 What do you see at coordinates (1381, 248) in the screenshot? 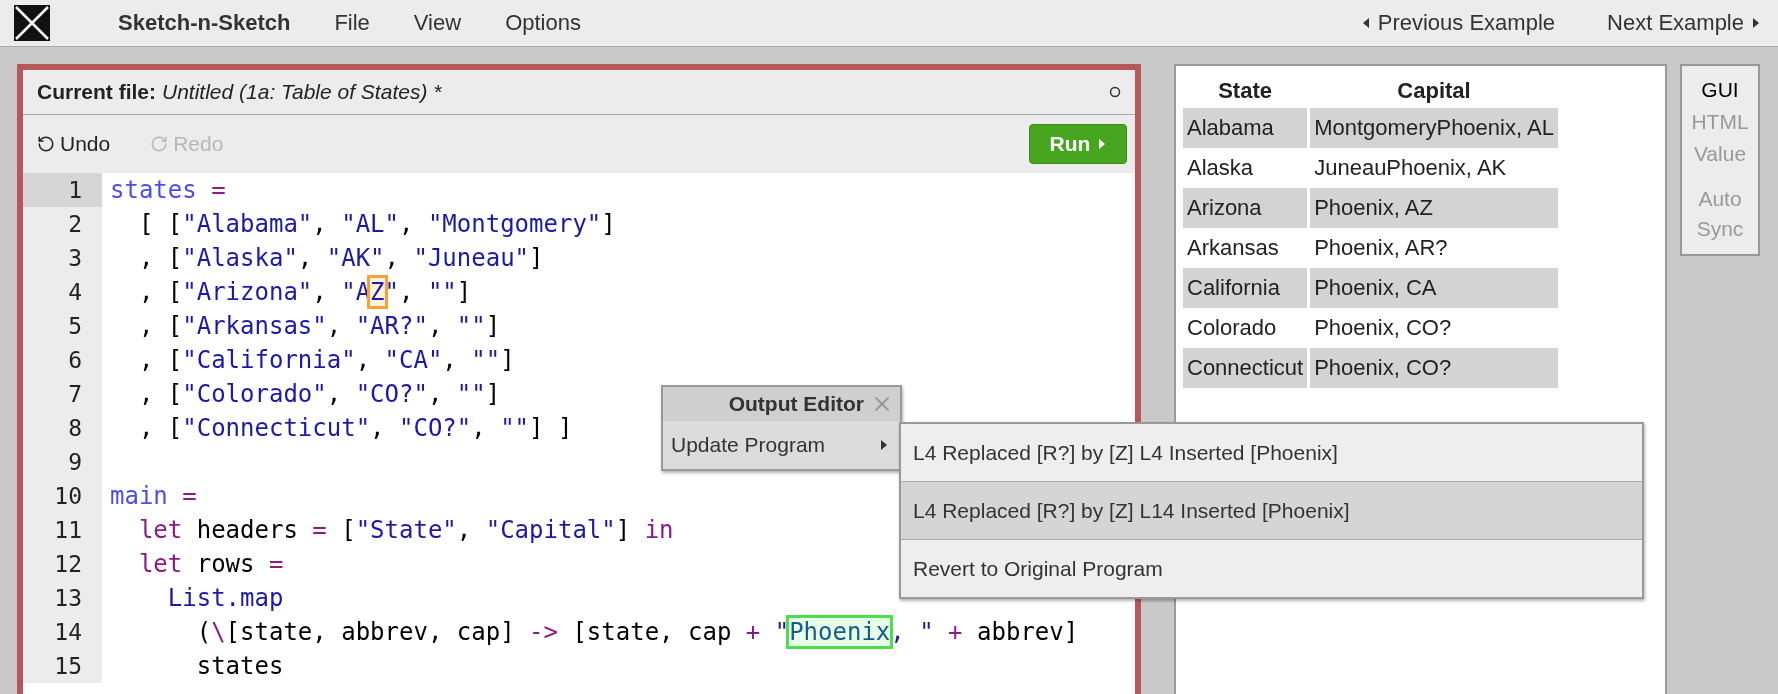
I see `table-cell-text: Phoenix, AR?` at bounding box center [1381, 248].